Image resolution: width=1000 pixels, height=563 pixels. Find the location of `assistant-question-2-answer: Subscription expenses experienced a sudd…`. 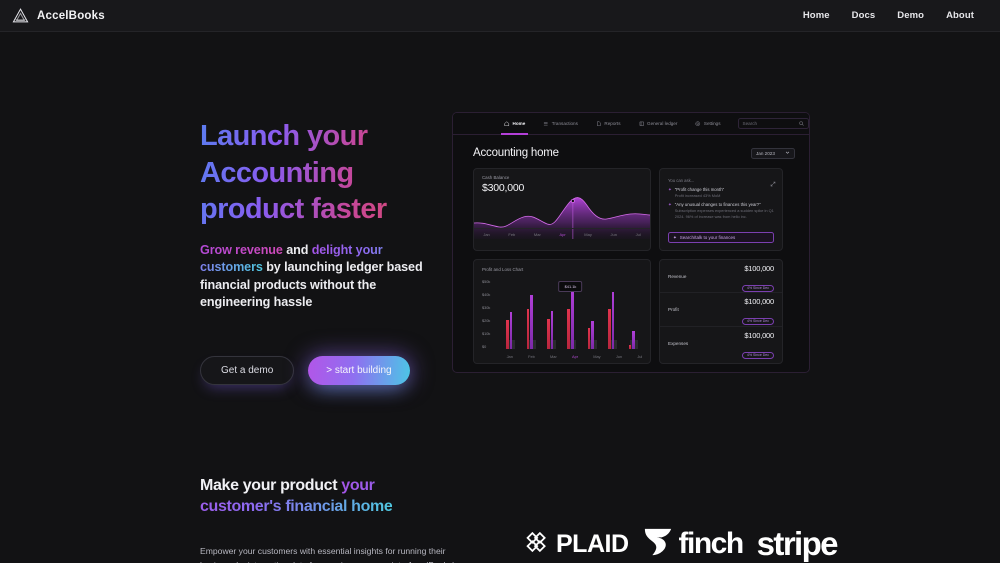

assistant-question-2-answer: Subscription expenses experienced a sudd… is located at coordinates (724, 213).